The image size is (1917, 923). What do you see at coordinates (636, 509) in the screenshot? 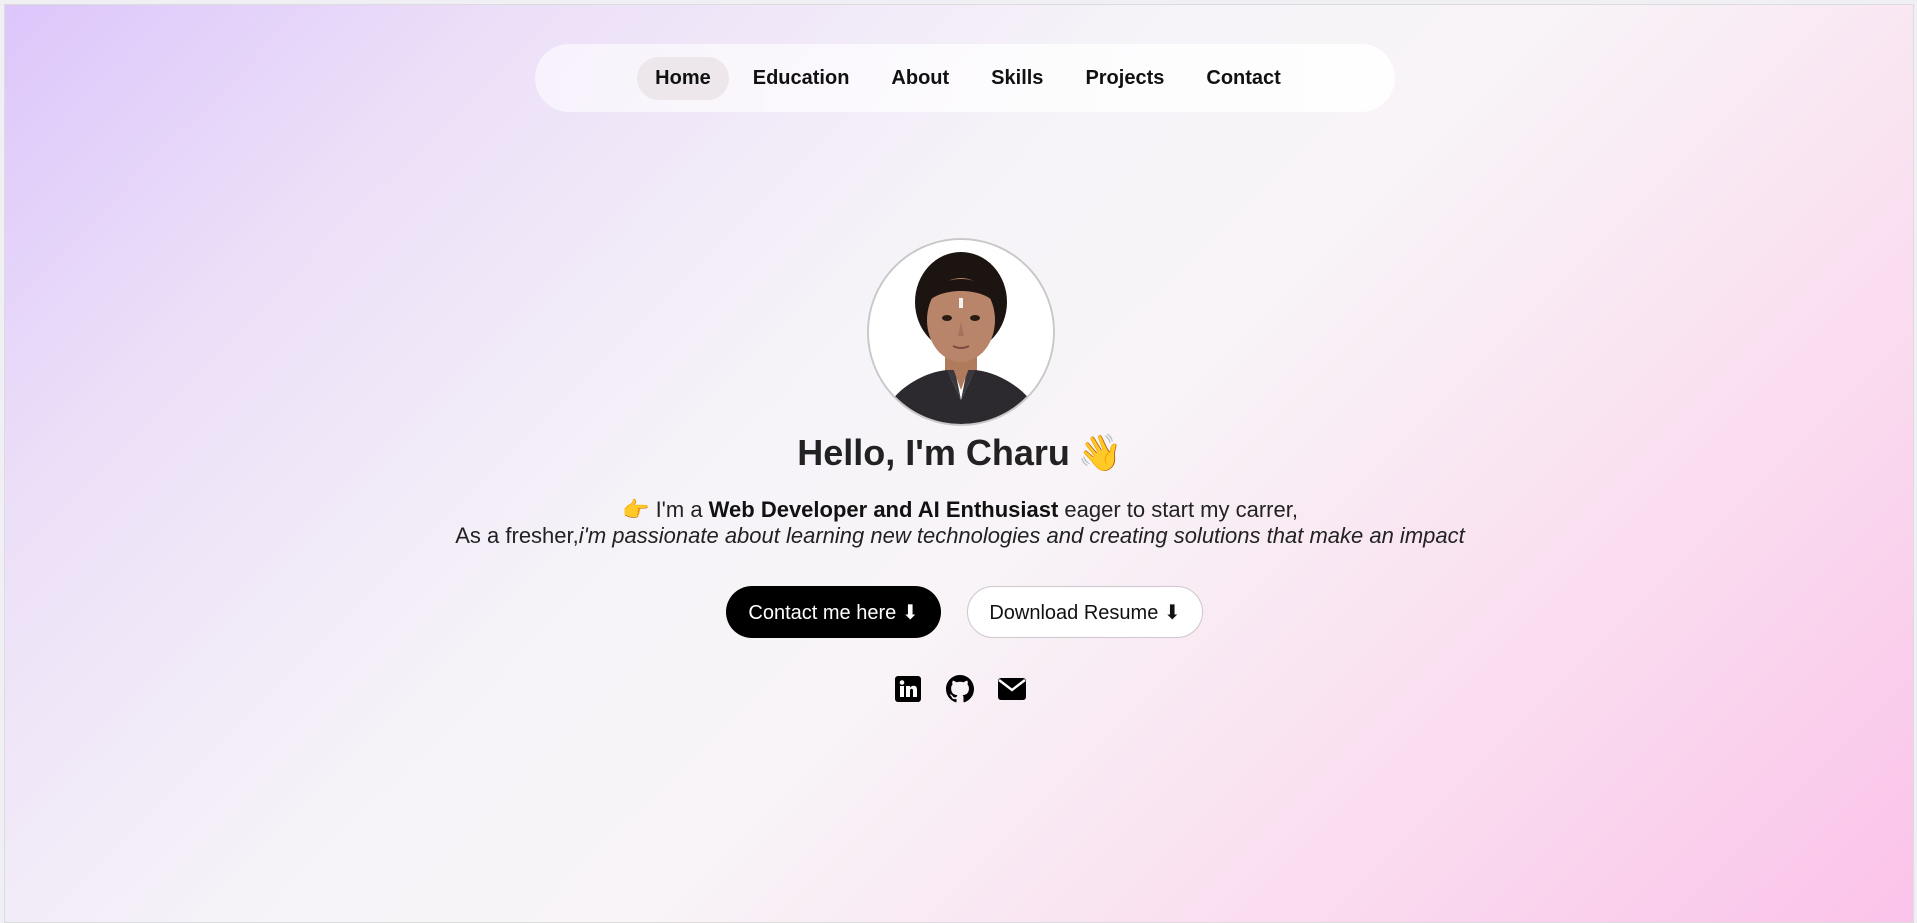
I see `pointing-hand-icon: 👉` at bounding box center [636, 509].